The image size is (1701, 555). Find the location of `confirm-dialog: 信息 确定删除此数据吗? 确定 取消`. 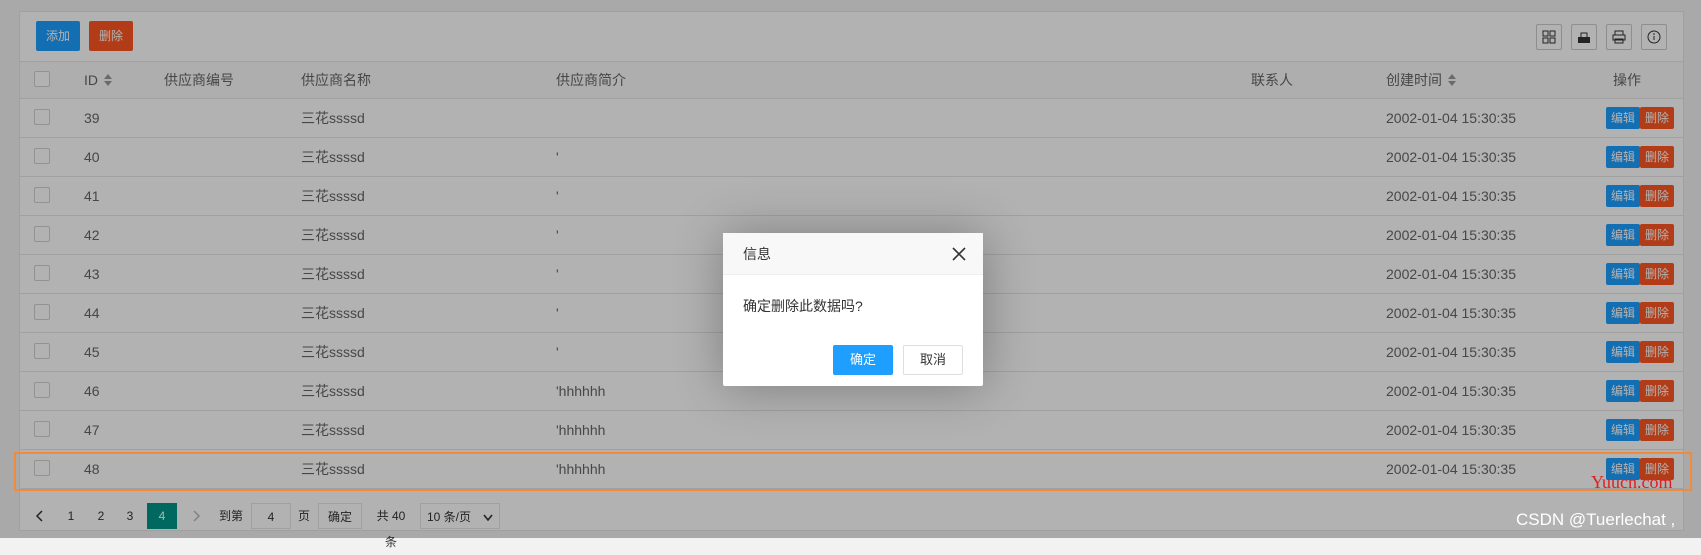

confirm-dialog: 信息 确定删除此数据吗? 确定 取消 is located at coordinates (853, 309).